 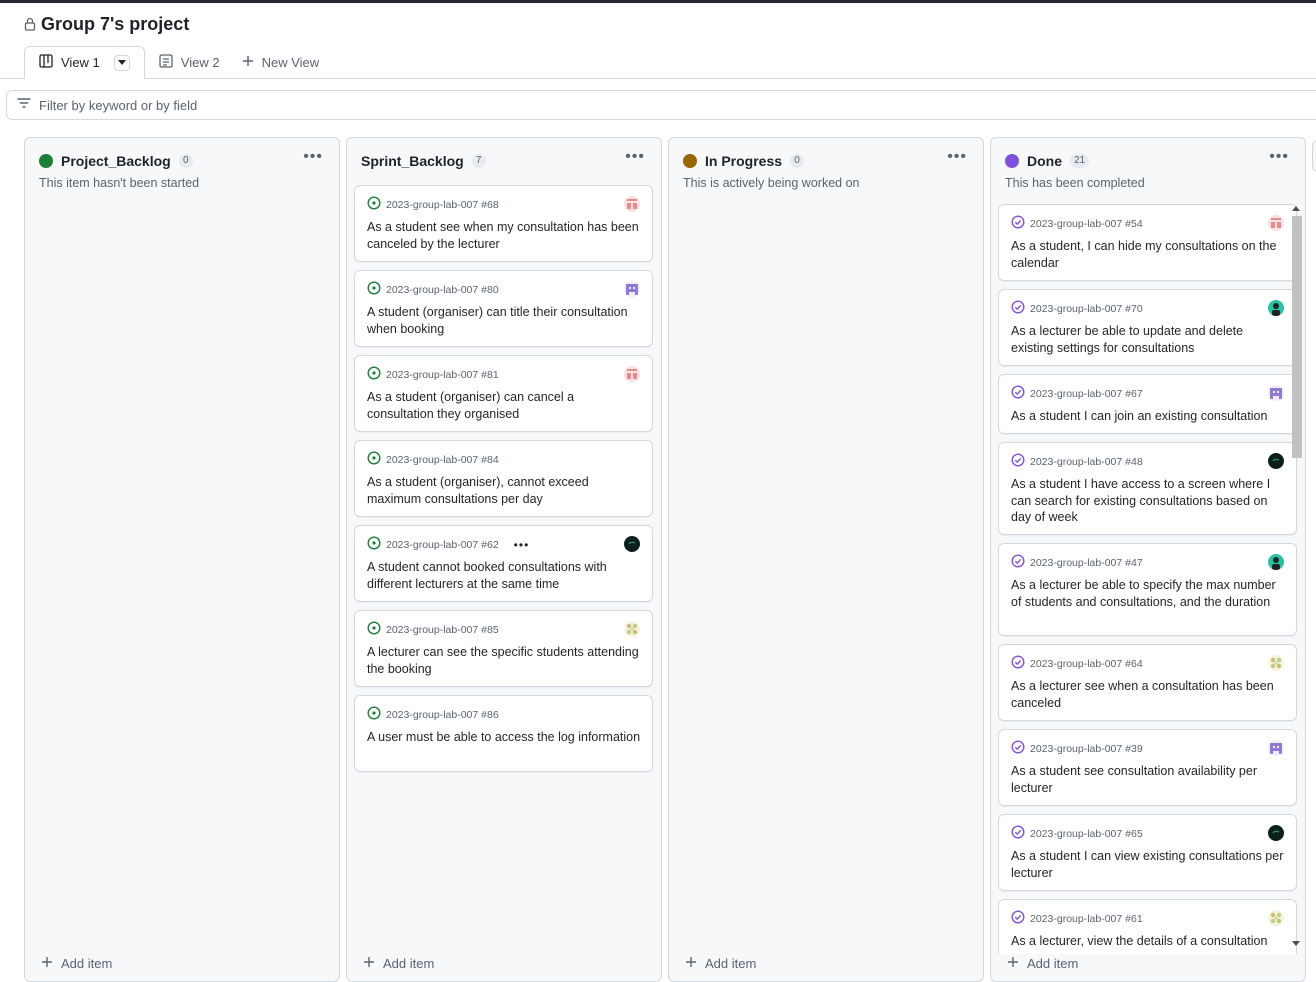 What do you see at coordinates (442, 205) in the screenshot?
I see `issue-reference: 2023-group-lab-007 #68` at bounding box center [442, 205].